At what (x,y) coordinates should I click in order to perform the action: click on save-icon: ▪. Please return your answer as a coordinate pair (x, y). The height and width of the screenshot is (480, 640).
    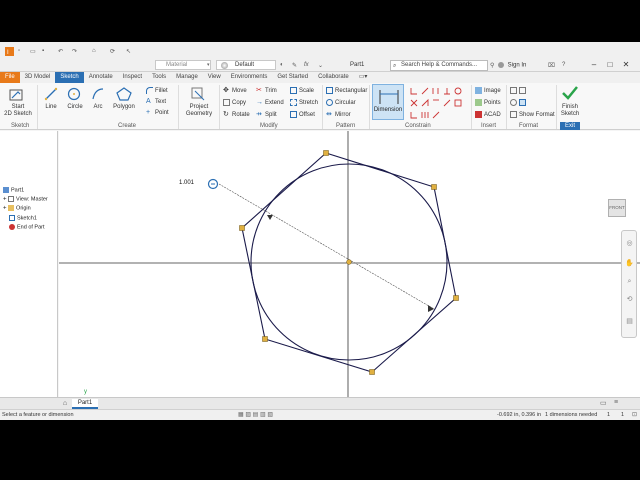
    Looking at the image, I should click on (43, 51).